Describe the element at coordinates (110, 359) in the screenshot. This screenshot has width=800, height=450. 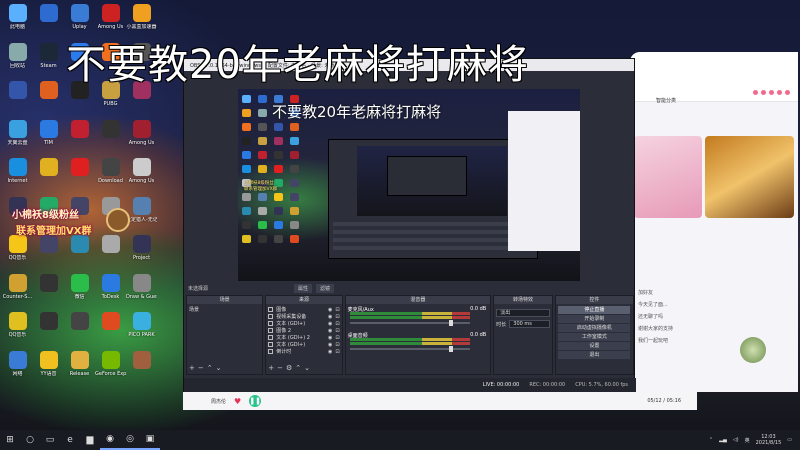
I see `geforce-icon` at that location.